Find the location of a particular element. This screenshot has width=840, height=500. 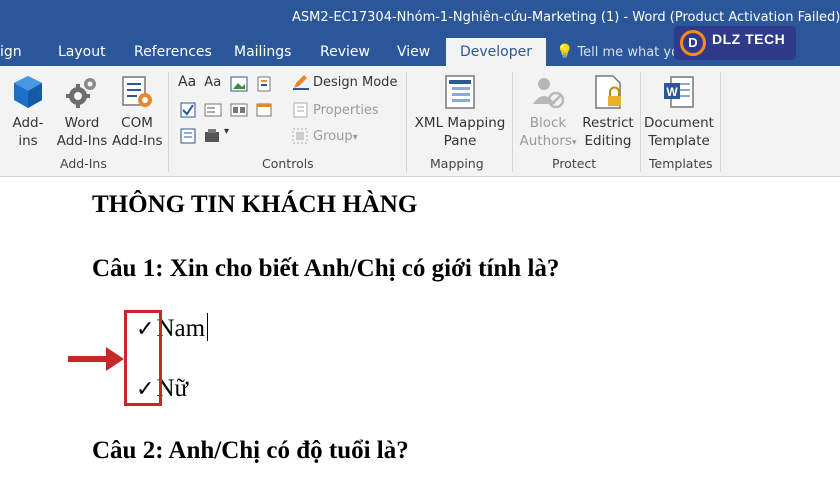

checkmark-highlight-box is located at coordinates (143, 358).